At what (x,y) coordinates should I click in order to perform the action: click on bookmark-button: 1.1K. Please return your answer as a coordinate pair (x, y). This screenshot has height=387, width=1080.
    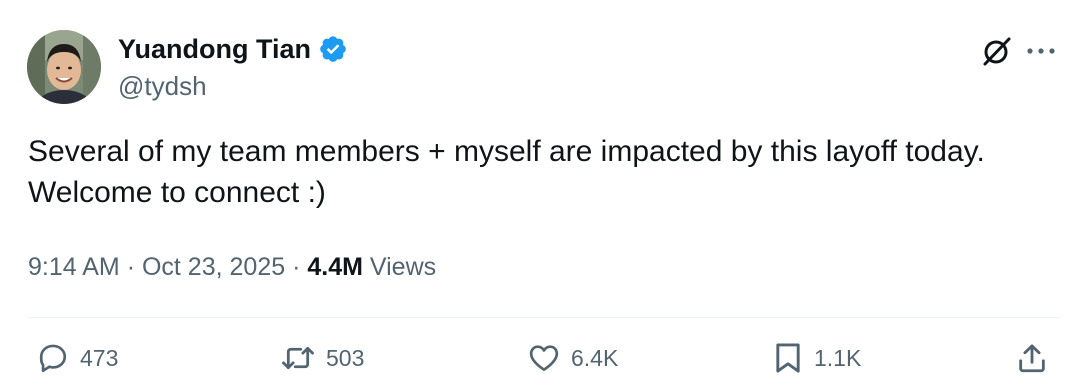
    Looking at the image, I should click on (816, 358).